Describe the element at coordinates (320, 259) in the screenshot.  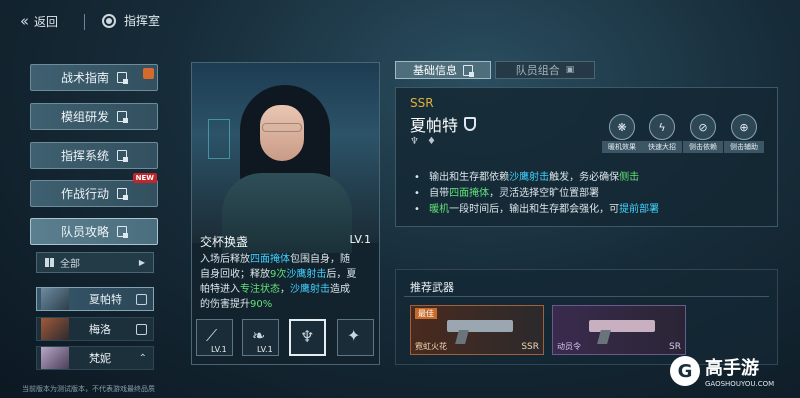
I see `desc-text: 包围自身，随` at that location.